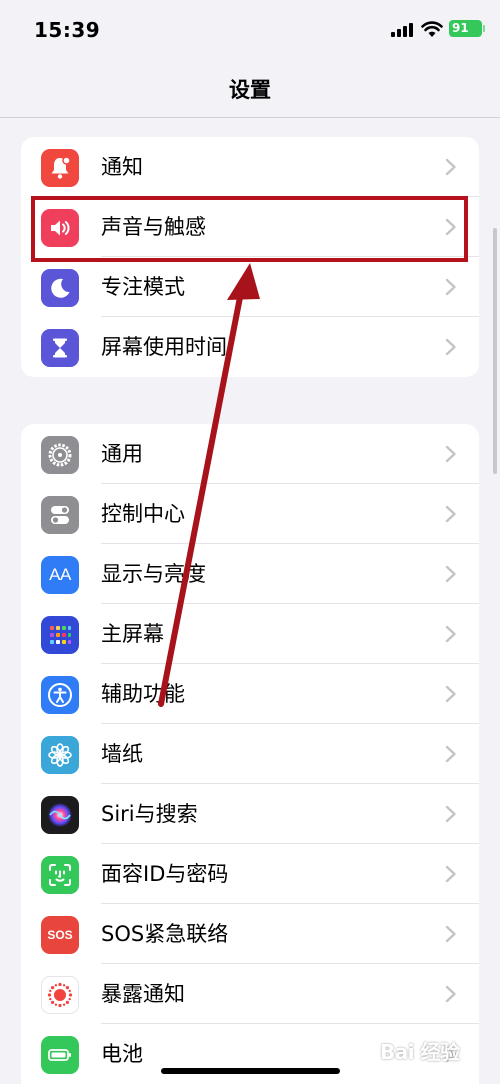 The height and width of the screenshot is (1084, 500). I want to click on battery-level: 91, so click(460, 28).